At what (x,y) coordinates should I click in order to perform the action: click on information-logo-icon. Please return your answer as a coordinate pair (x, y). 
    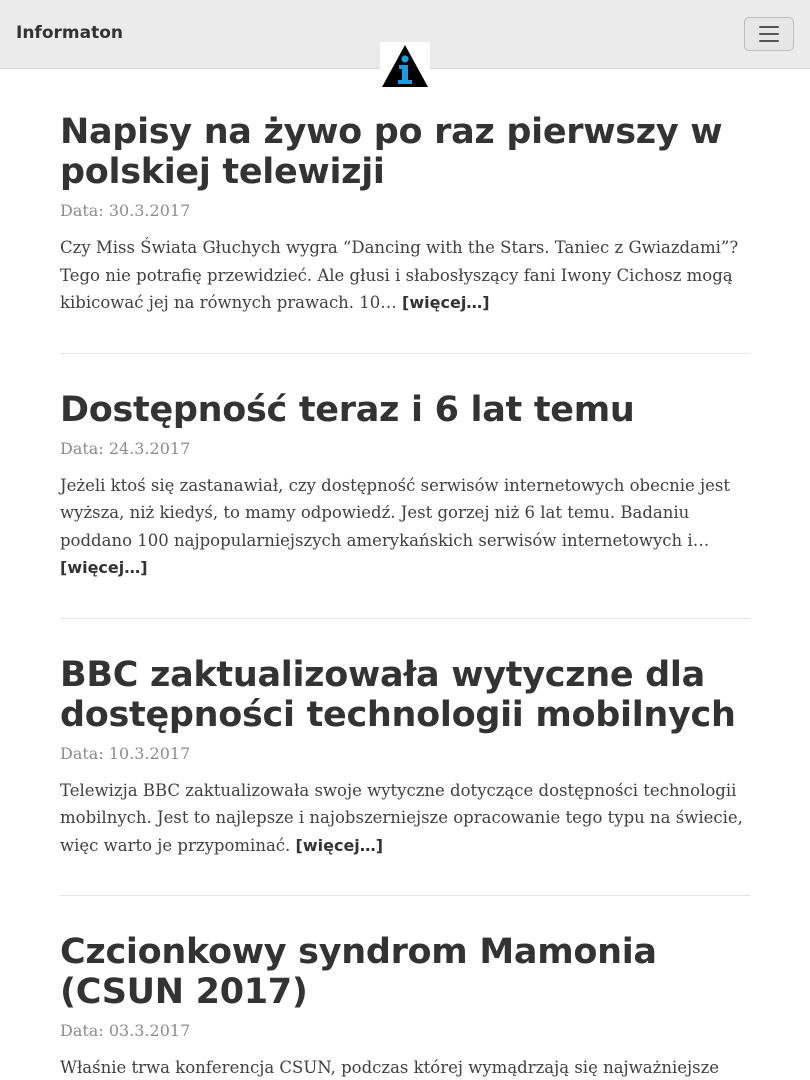
    Looking at the image, I should click on (405, 66).